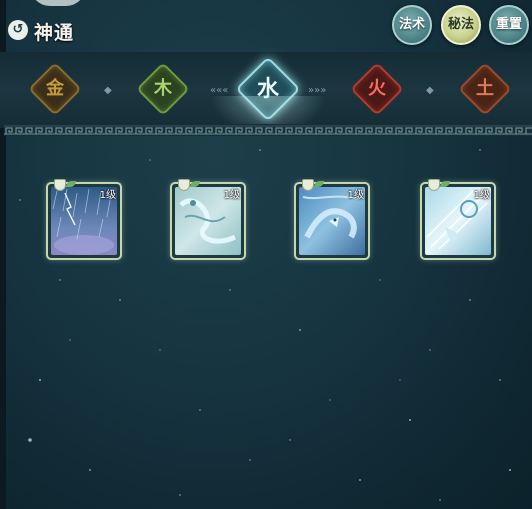 The width and height of the screenshot is (532, 509). What do you see at coordinates (266, 25) in the screenshot?
I see `top-bar: ↺ 神通 法术 秘法 重置` at bounding box center [266, 25].